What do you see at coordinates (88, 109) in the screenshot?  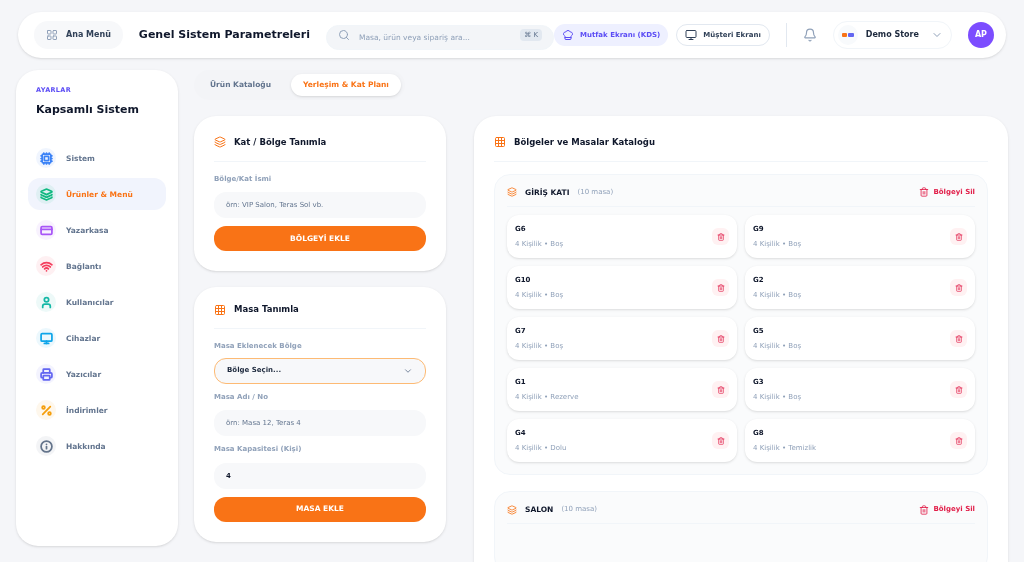 I see `sidebar-title: Kapsamlı Sistem` at bounding box center [88, 109].